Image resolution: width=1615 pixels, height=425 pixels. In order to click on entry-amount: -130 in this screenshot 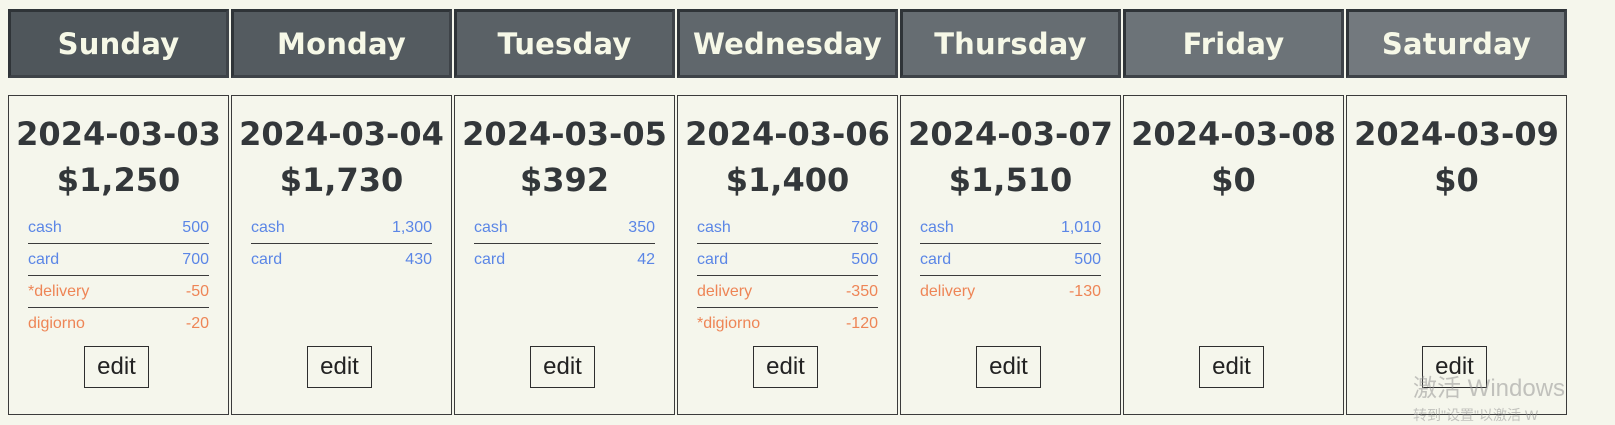, I will do `click(1084, 291)`.